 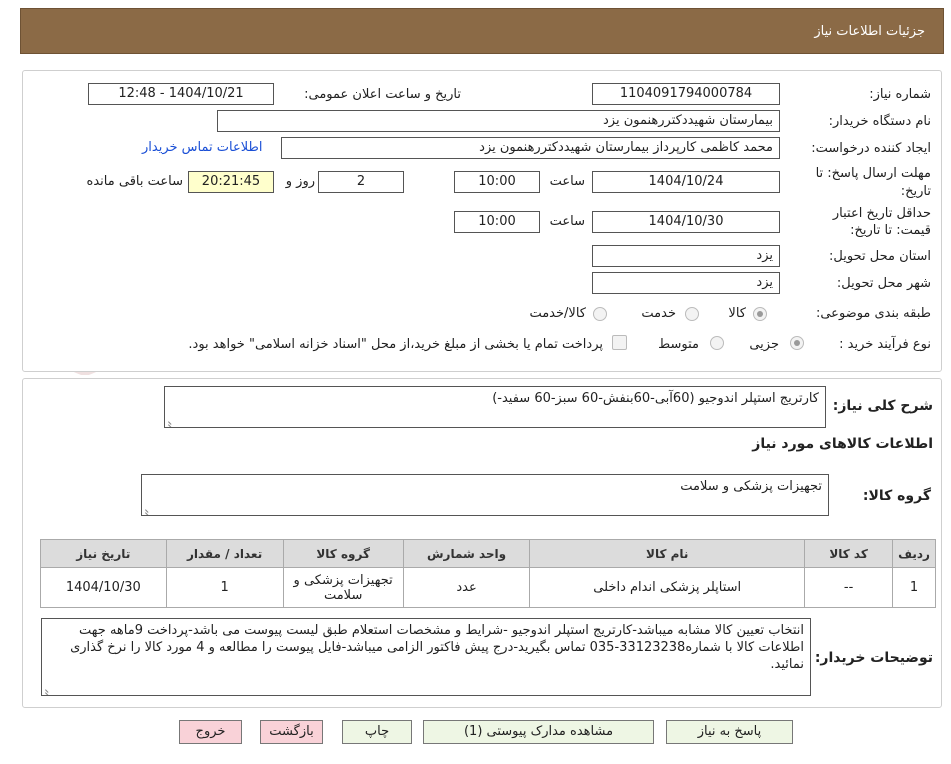 I want to click on category-option-goods: کالا, so click(x=737, y=313).